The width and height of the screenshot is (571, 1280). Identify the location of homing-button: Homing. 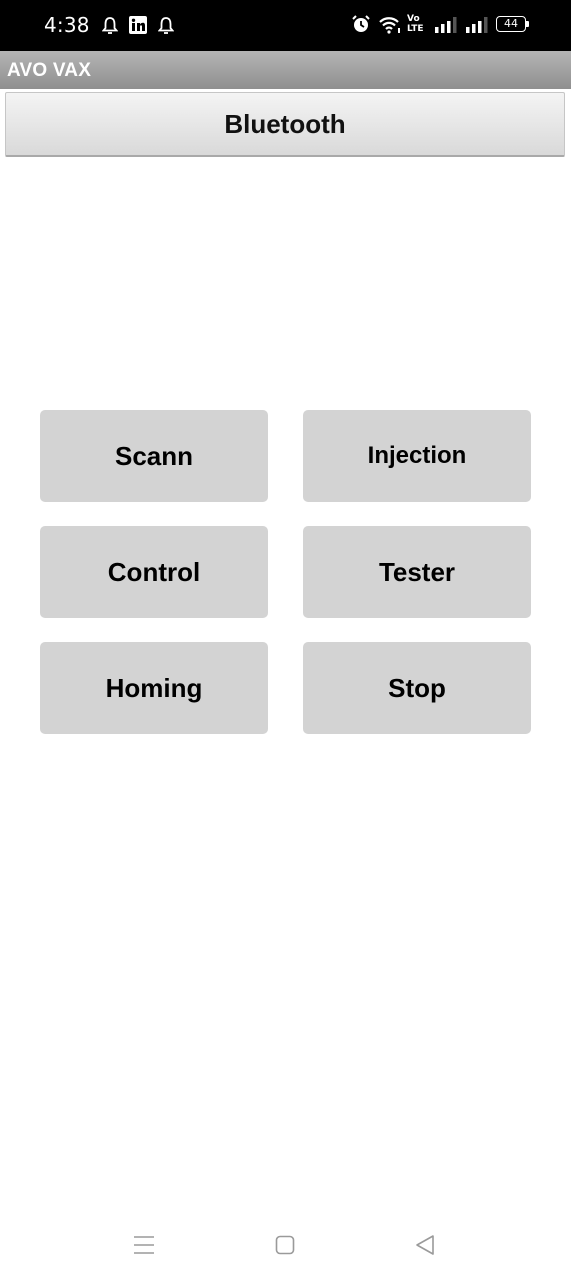
(154, 688).